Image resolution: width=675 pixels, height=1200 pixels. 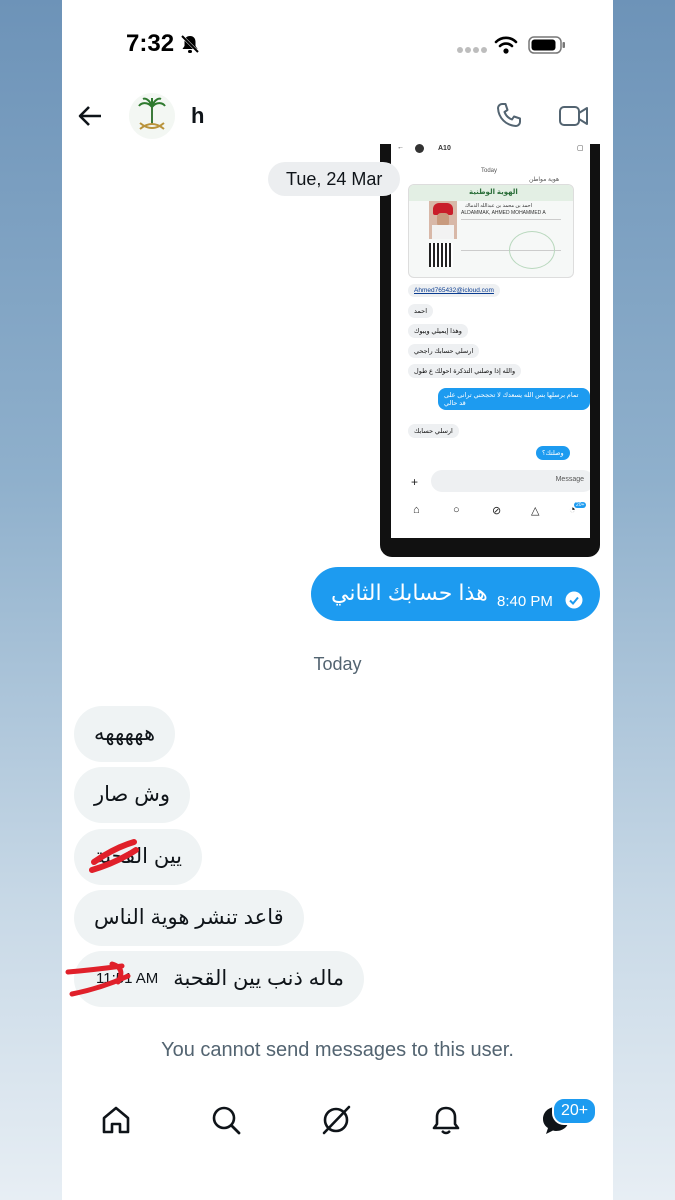 I want to click on attachment-bell-icon: △, so click(x=535, y=511).